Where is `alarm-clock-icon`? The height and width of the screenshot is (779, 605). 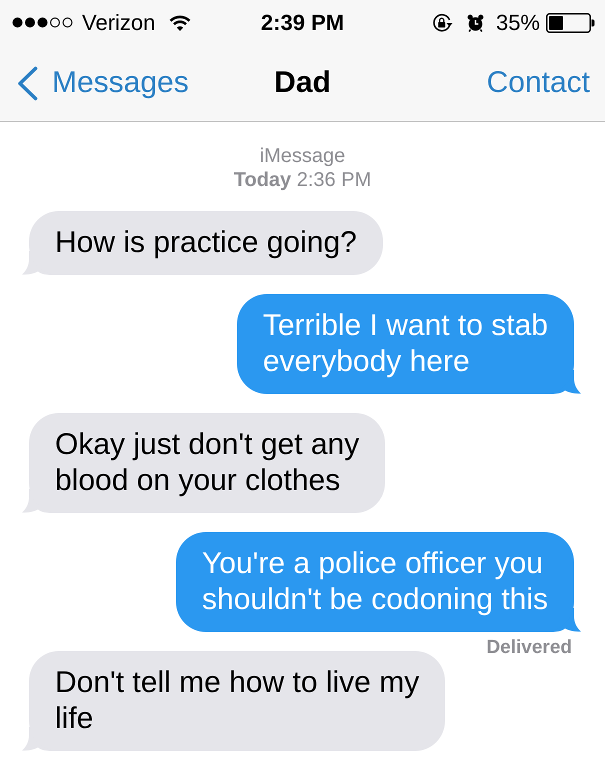
alarm-clock-icon is located at coordinates (475, 23).